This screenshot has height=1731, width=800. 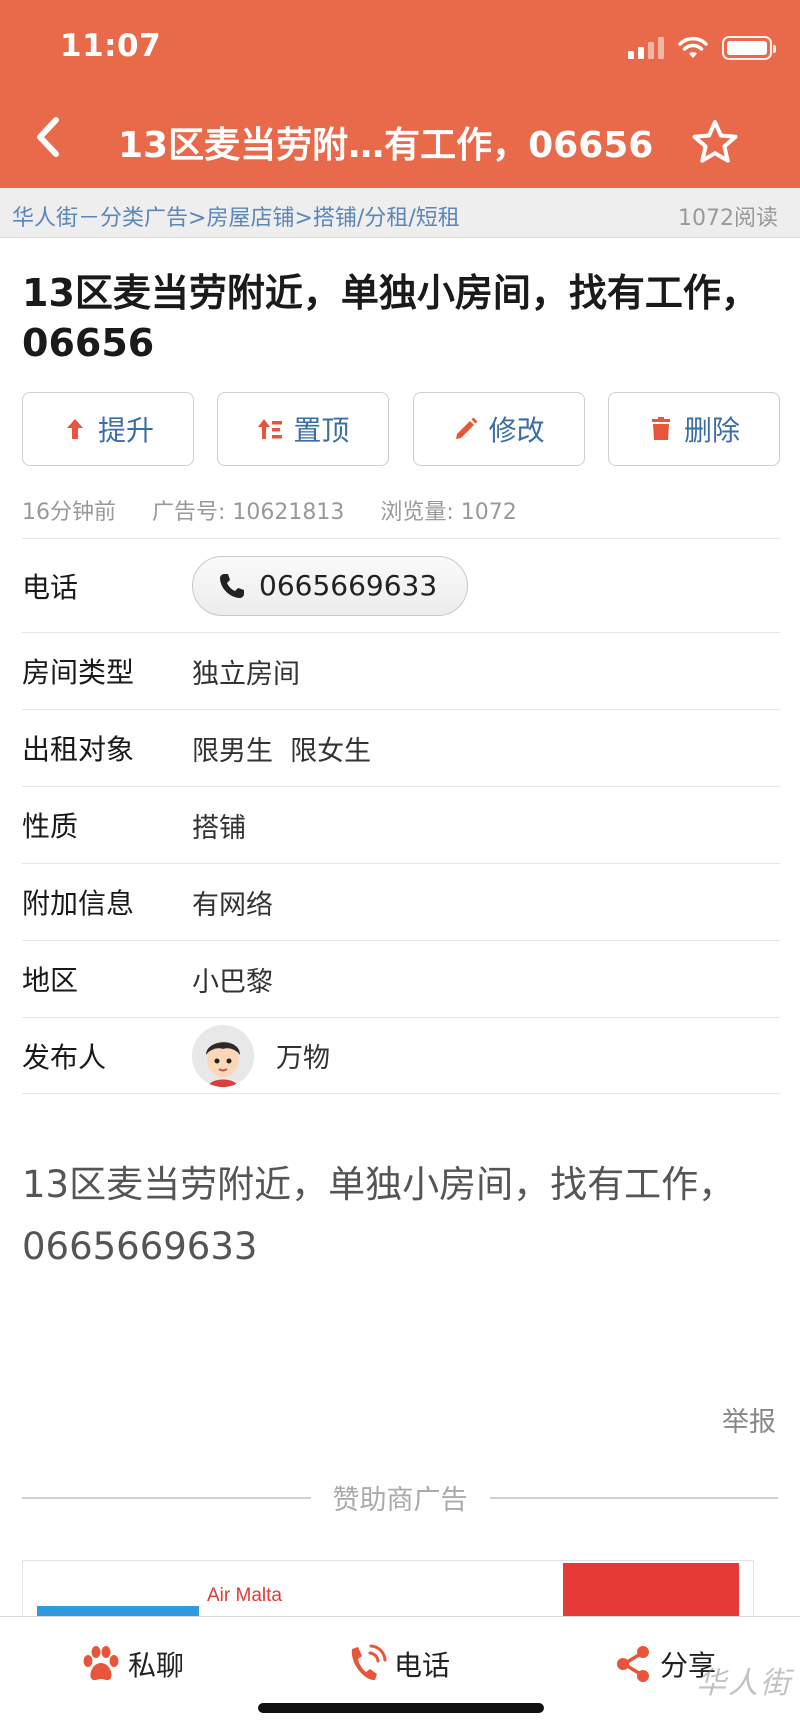 I want to click on post-time: 16分钟前, so click(x=69, y=512).